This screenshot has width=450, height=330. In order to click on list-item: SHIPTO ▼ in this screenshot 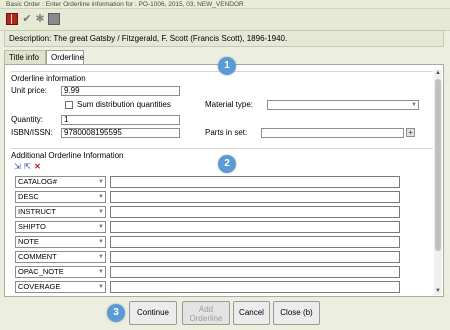, I will do `click(207, 227)`.